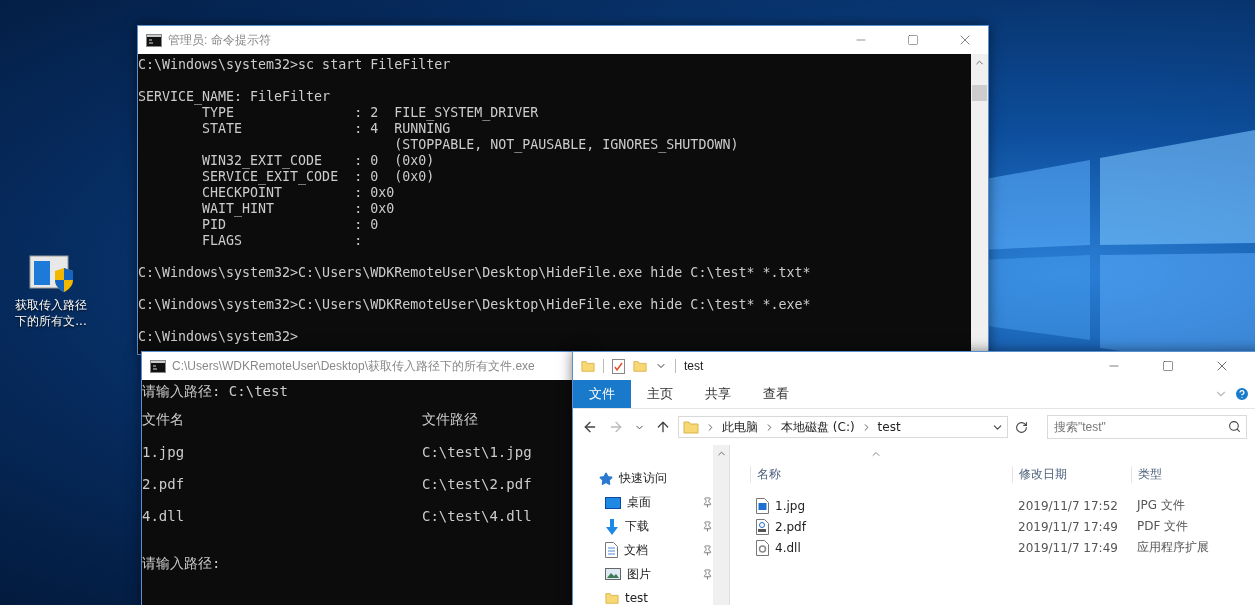 The height and width of the screenshot is (605, 1255). I want to click on breadcrumb-item: 本地磁盘 (C:), so click(818, 427).